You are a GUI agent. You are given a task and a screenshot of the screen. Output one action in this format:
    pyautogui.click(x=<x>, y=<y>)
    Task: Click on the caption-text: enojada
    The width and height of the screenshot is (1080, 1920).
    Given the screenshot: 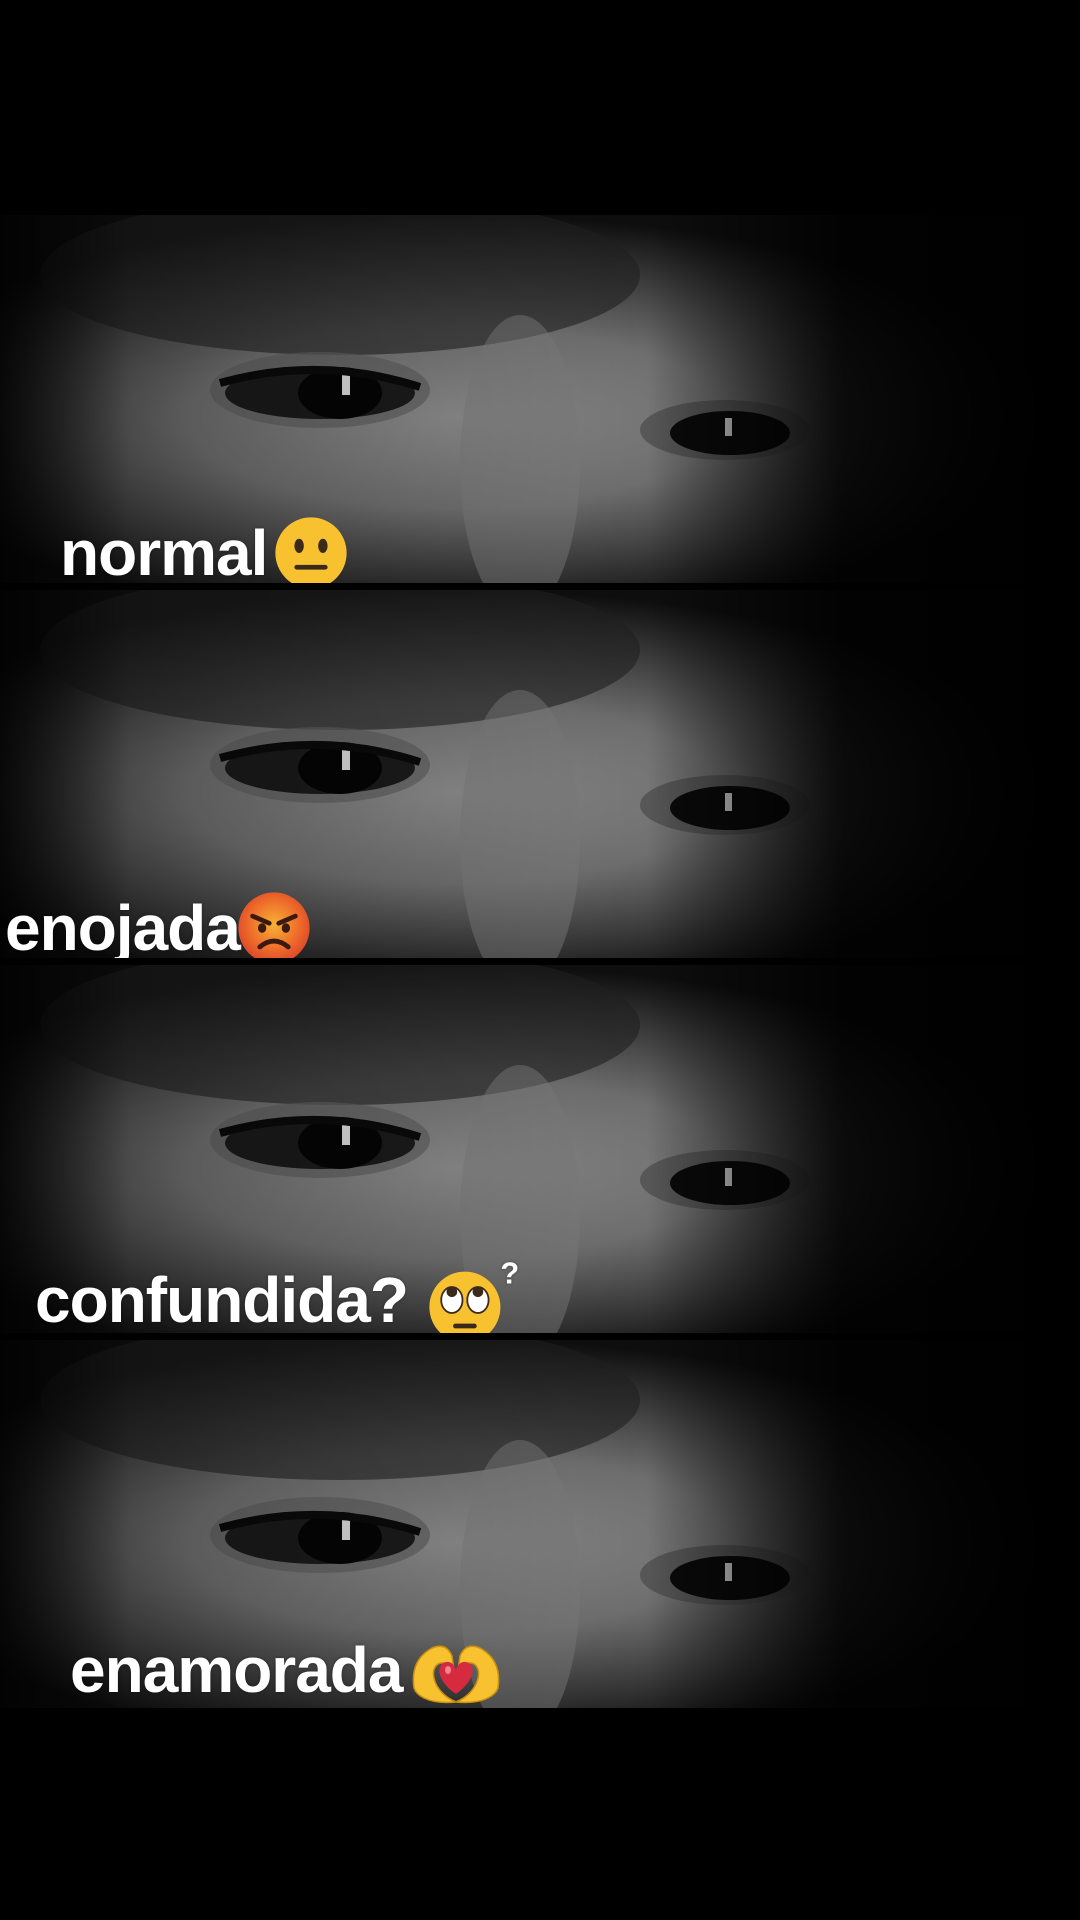 What is the action you would take?
    pyautogui.click(x=123, y=925)
    